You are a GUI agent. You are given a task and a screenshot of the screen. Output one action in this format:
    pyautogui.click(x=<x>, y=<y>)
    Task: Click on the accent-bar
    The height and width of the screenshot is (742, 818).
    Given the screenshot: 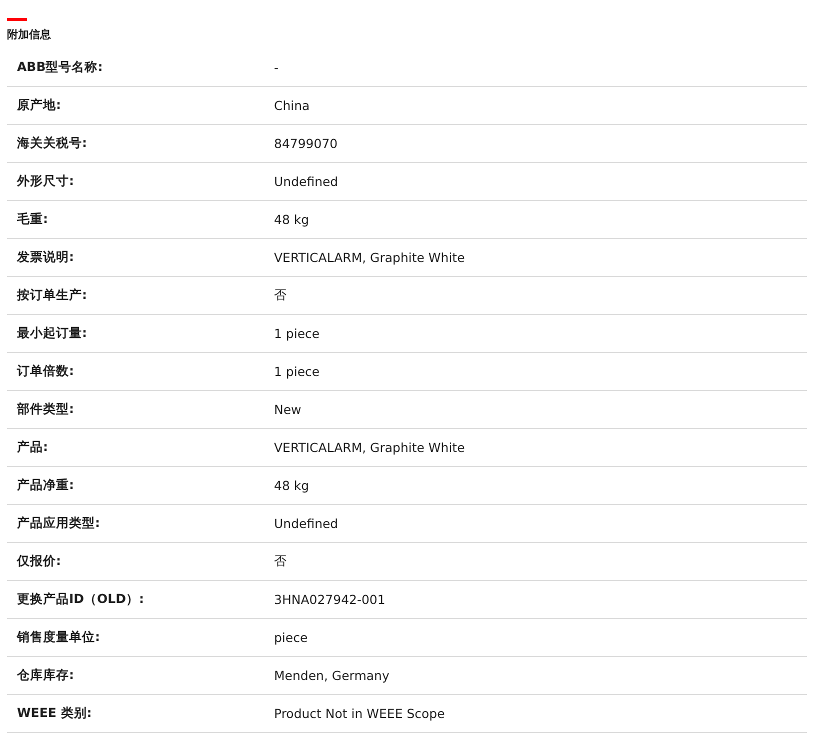 What is the action you would take?
    pyautogui.click(x=17, y=19)
    